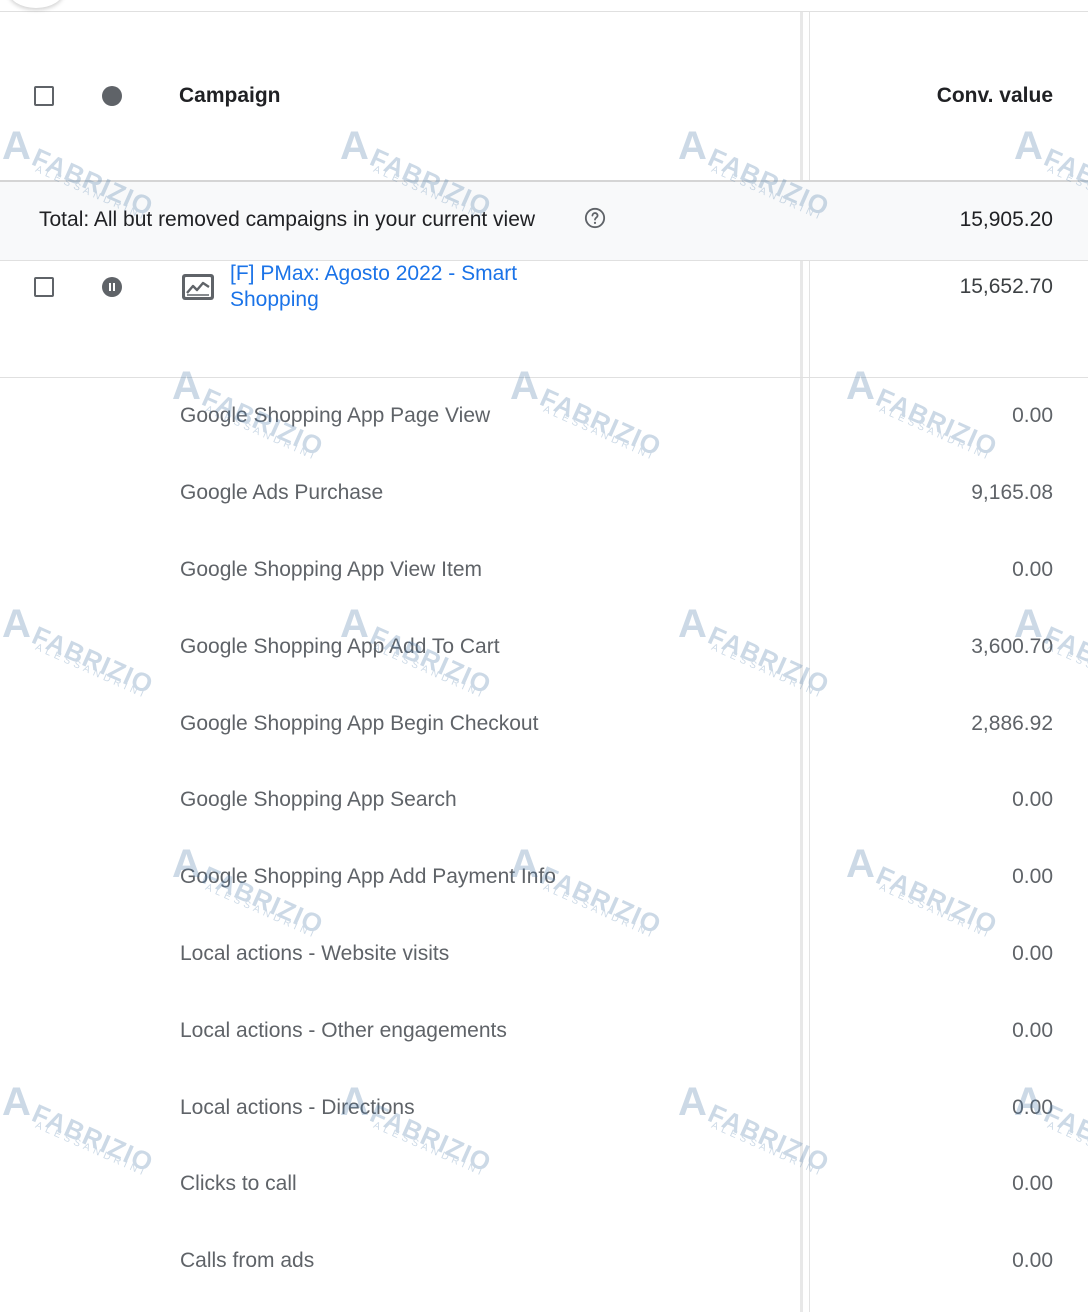 This screenshot has height=1312, width=1088. Describe the element at coordinates (247, 1260) in the screenshot. I see `conversion-name: Calls from ads` at that location.